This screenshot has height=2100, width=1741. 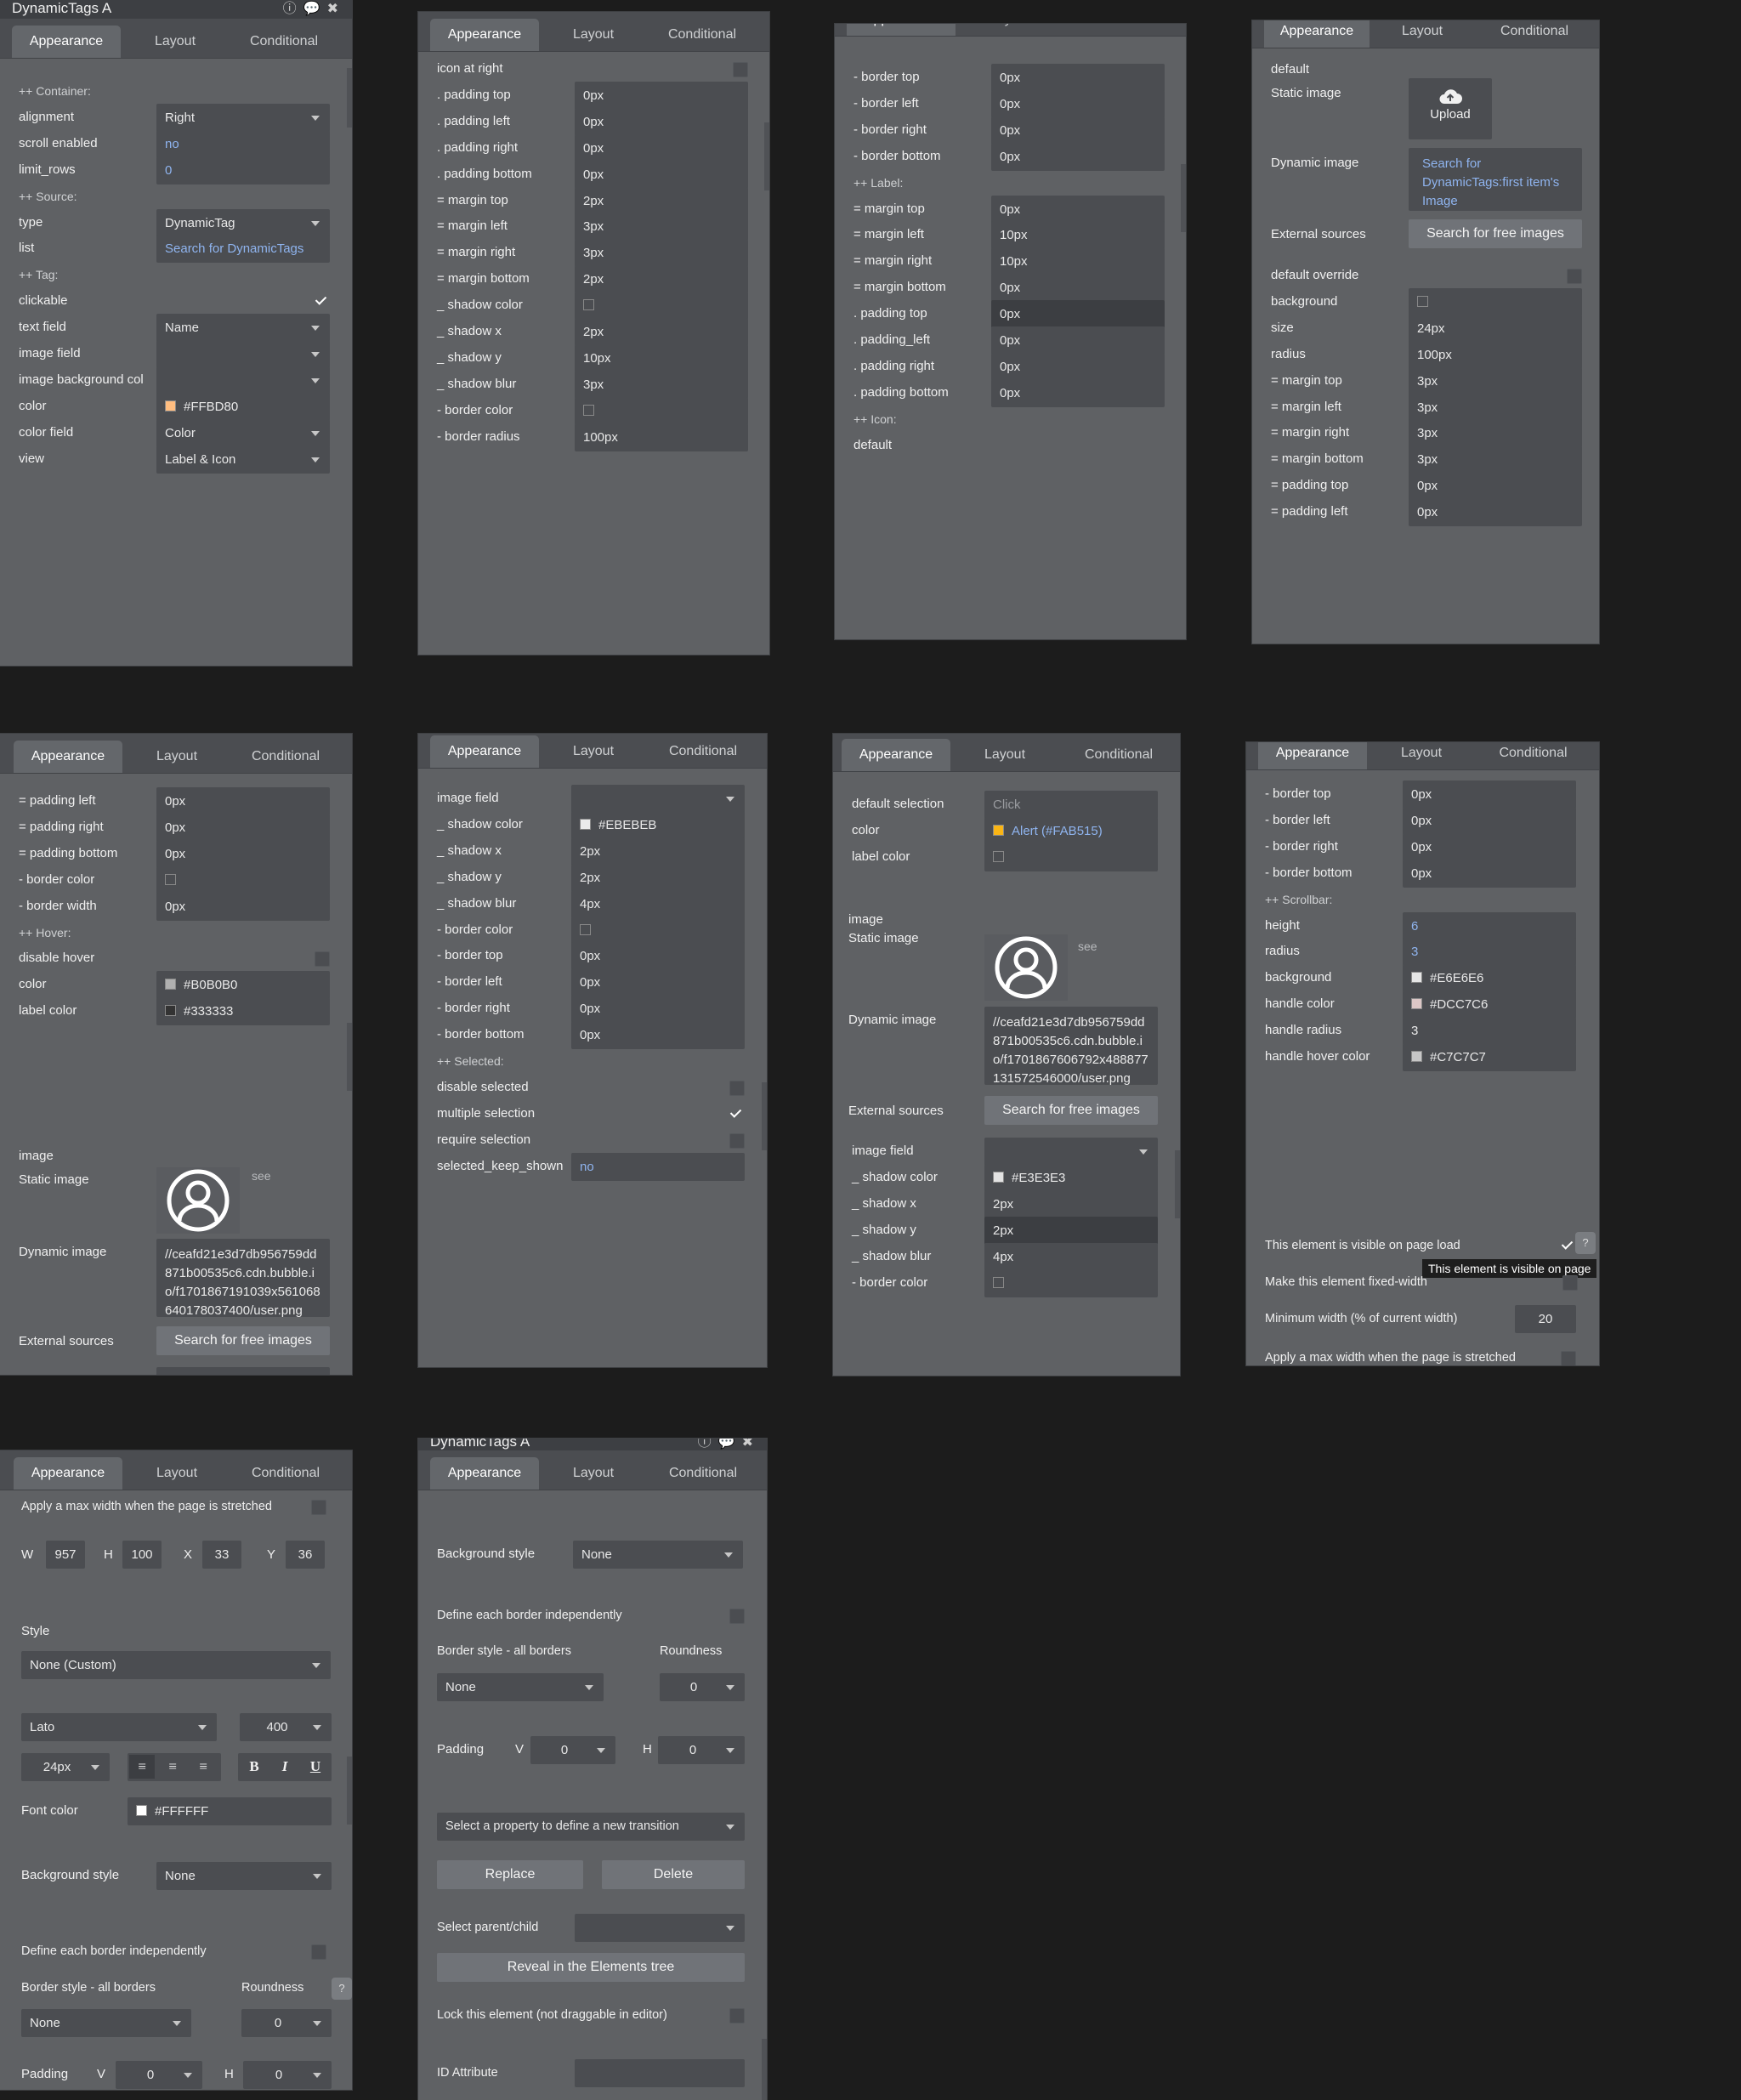 I want to click on icon-at-right-checkbox, so click(x=740, y=69).